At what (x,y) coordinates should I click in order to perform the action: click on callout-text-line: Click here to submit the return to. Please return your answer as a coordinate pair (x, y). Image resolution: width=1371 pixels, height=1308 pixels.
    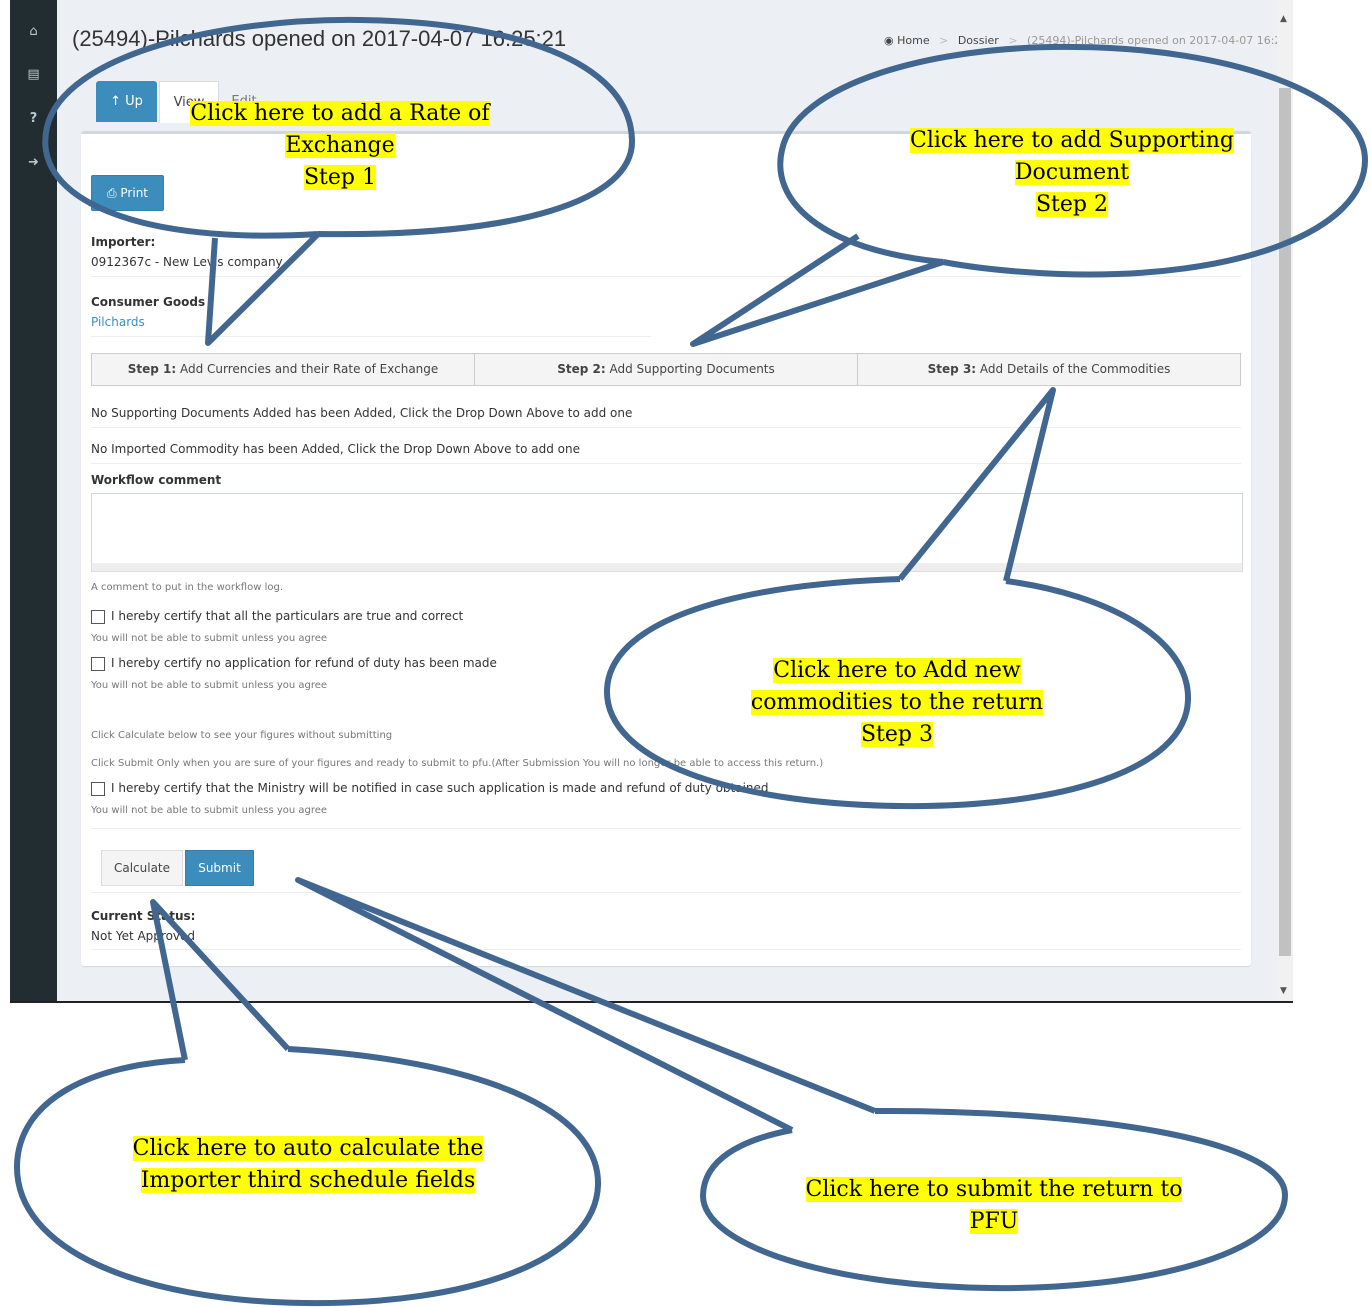
    Looking at the image, I should click on (994, 1189).